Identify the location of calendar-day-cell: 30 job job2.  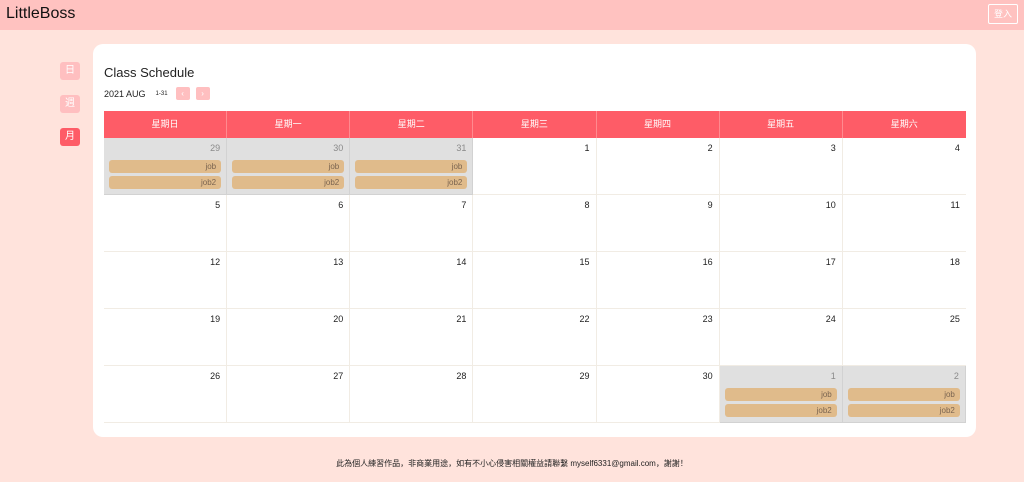
(289, 166).